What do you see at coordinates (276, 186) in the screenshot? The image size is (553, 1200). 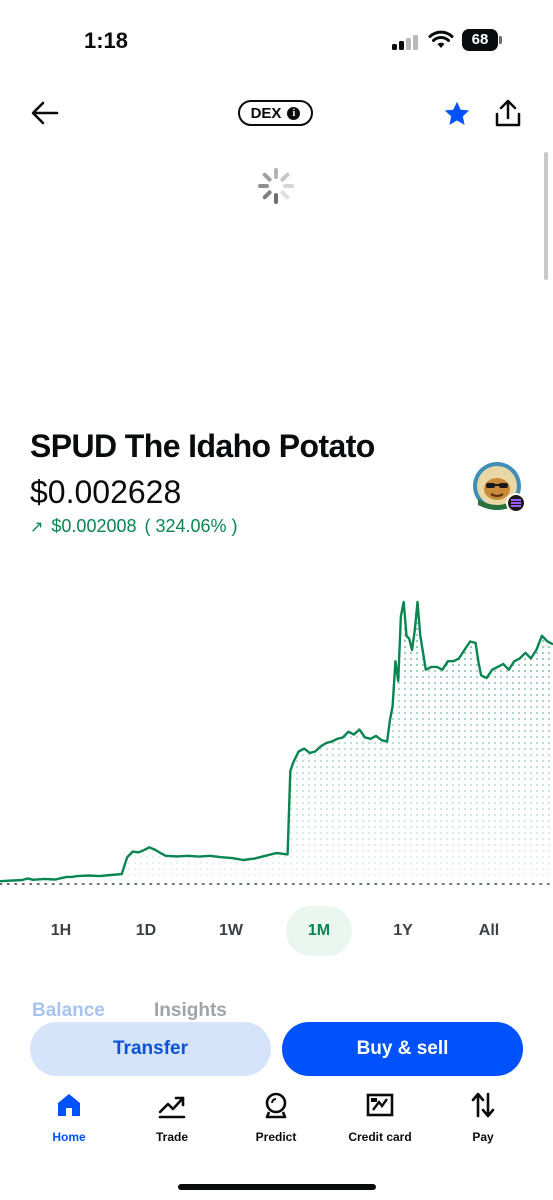 I see `loading-spinner-icon` at bounding box center [276, 186].